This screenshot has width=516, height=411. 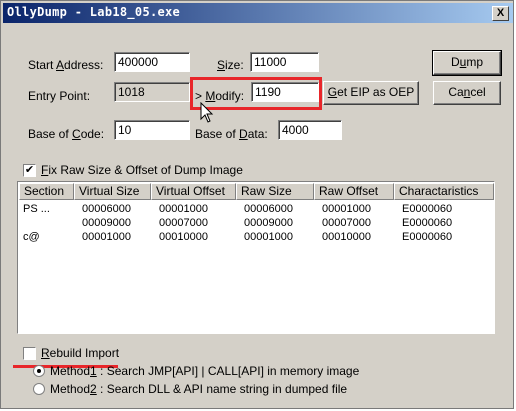 I want to click on rebuild-import-checkbox, so click(x=29, y=353).